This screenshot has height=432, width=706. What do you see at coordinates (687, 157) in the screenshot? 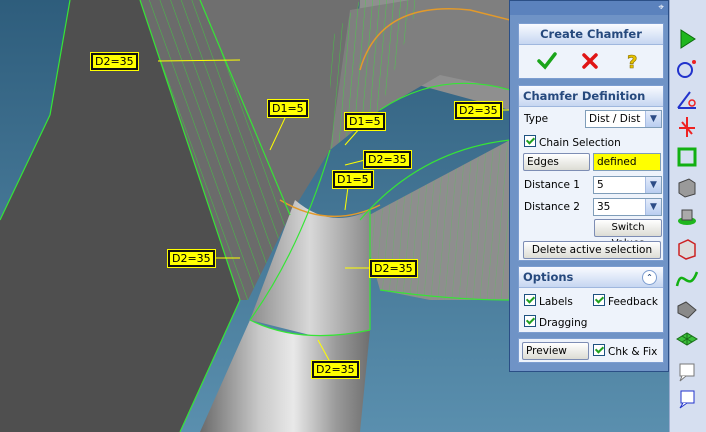
I see `rectangle-icon` at bounding box center [687, 157].